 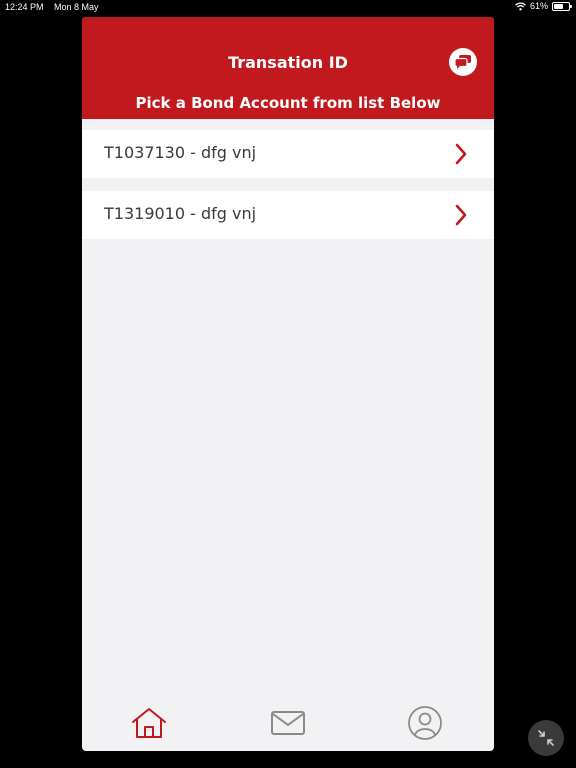 I want to click on account-list-item: T1037130 - dfg vnj, so click(x=288, y=154).